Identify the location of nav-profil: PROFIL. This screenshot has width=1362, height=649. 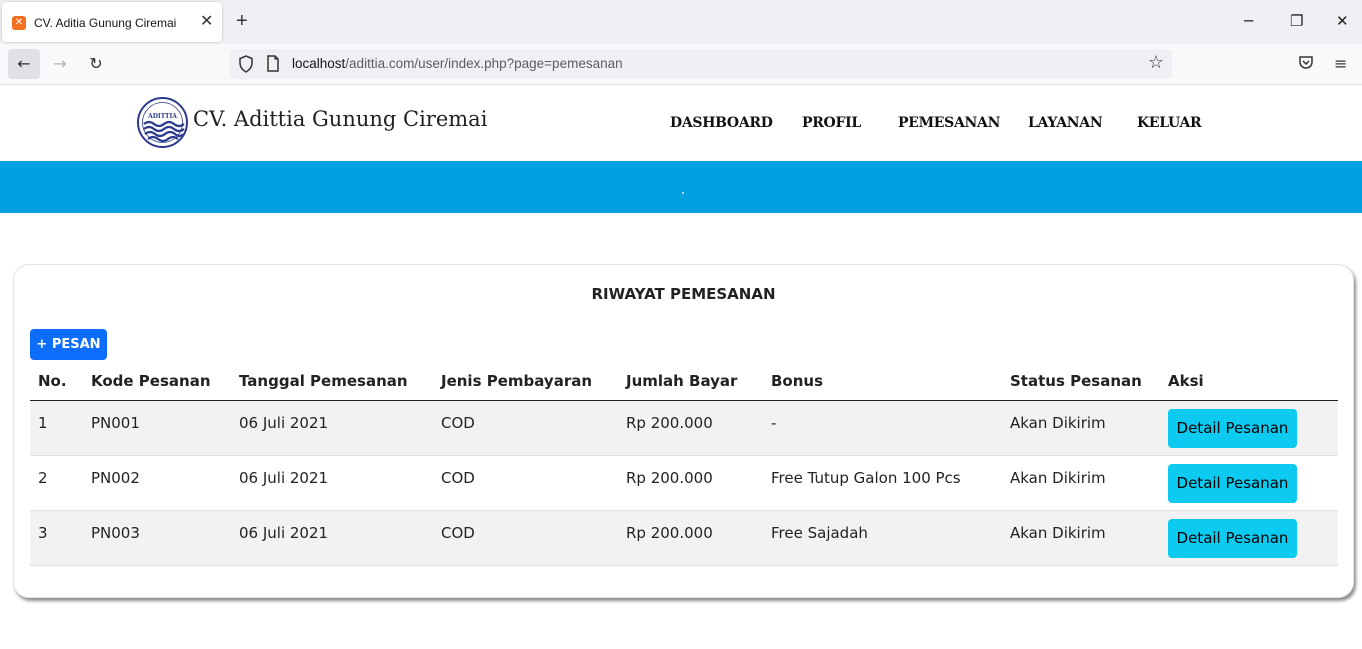
(831, 123).